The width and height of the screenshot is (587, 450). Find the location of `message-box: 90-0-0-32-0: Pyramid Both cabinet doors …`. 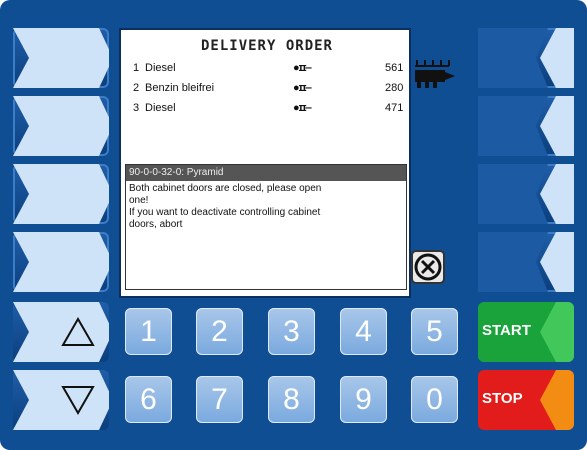

message-box: 90-0-0-32-0: Pyramid Both cabinet doors … is located at coordinates (266, 227).